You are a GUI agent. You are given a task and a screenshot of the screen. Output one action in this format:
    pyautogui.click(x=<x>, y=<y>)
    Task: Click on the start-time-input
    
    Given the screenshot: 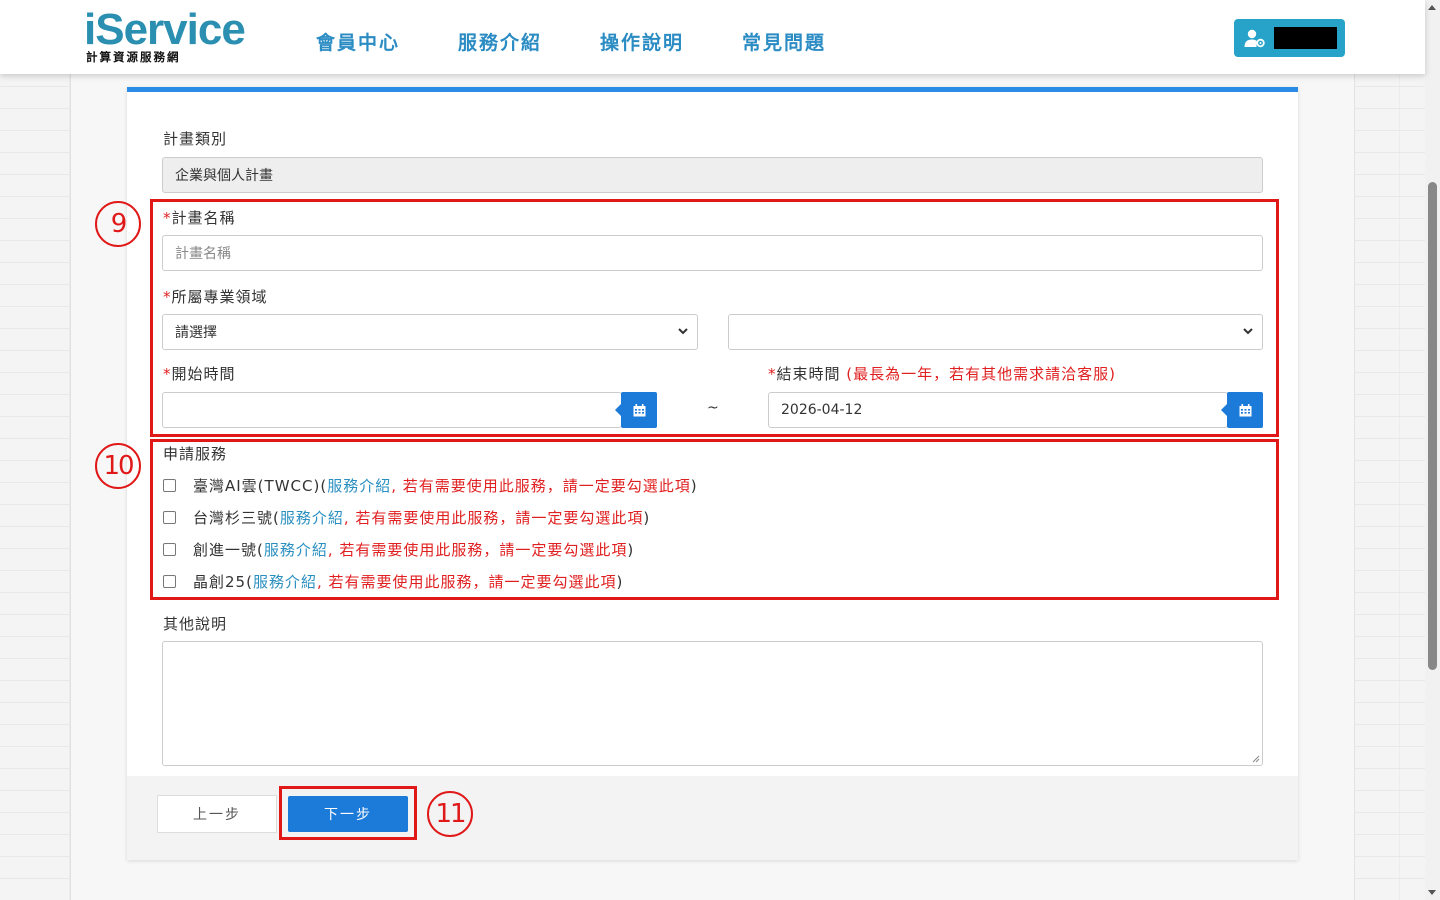 What is the action you would take?
    pyautogui.click(x=392, y=410)
    